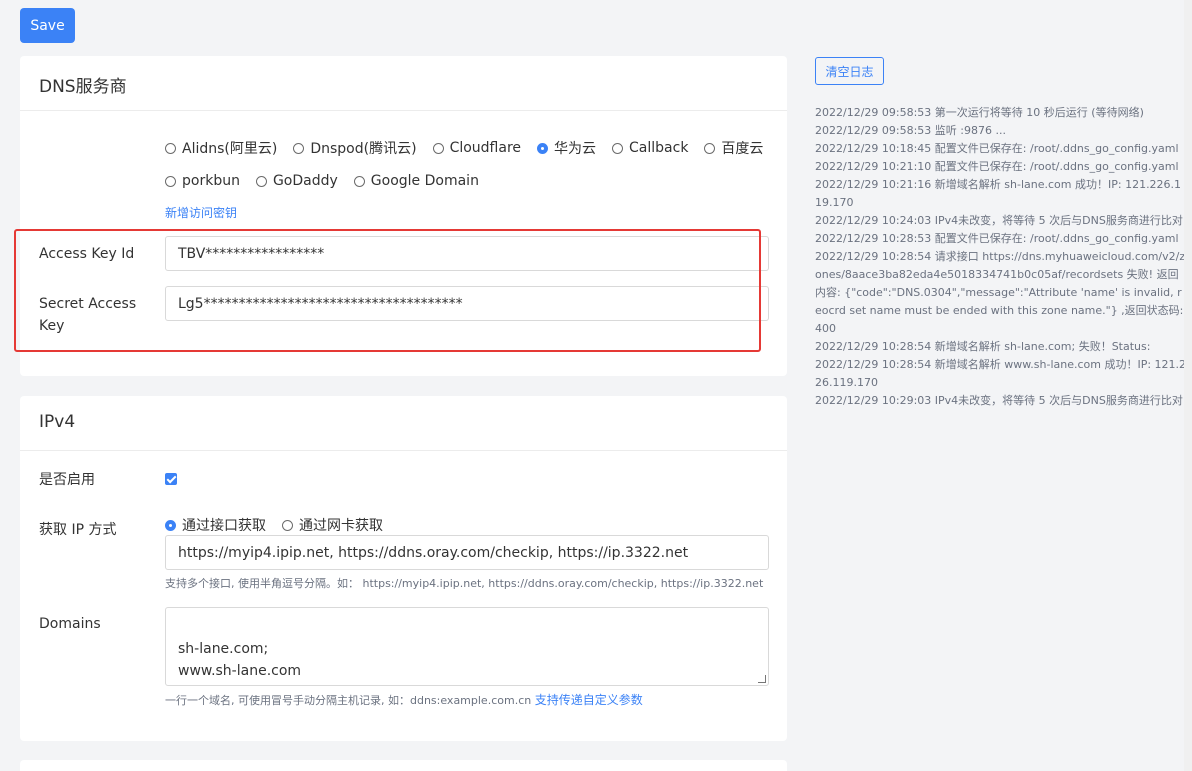 The image size is (1192, 771). What do you see at coordinates (305, 181) in the screenshot?
I see `radio-label: GoDaddy` at bounding box center [305, 181].